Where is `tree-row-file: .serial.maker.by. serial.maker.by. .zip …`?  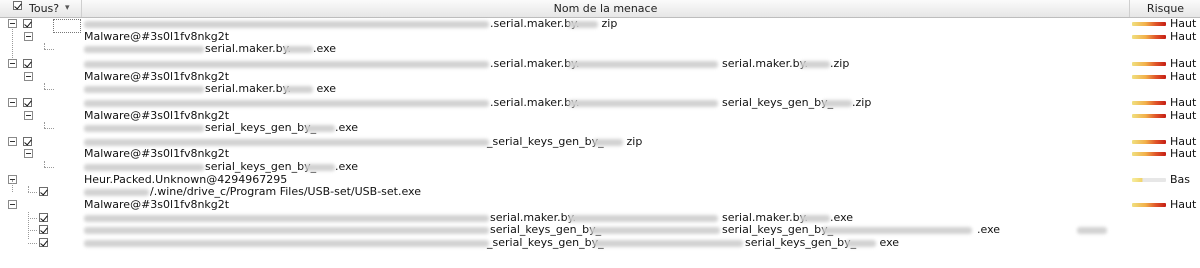 tree-row-file: .serial.maker.by. serial.maker.by. .zip … is located at coordinates (600, 64).